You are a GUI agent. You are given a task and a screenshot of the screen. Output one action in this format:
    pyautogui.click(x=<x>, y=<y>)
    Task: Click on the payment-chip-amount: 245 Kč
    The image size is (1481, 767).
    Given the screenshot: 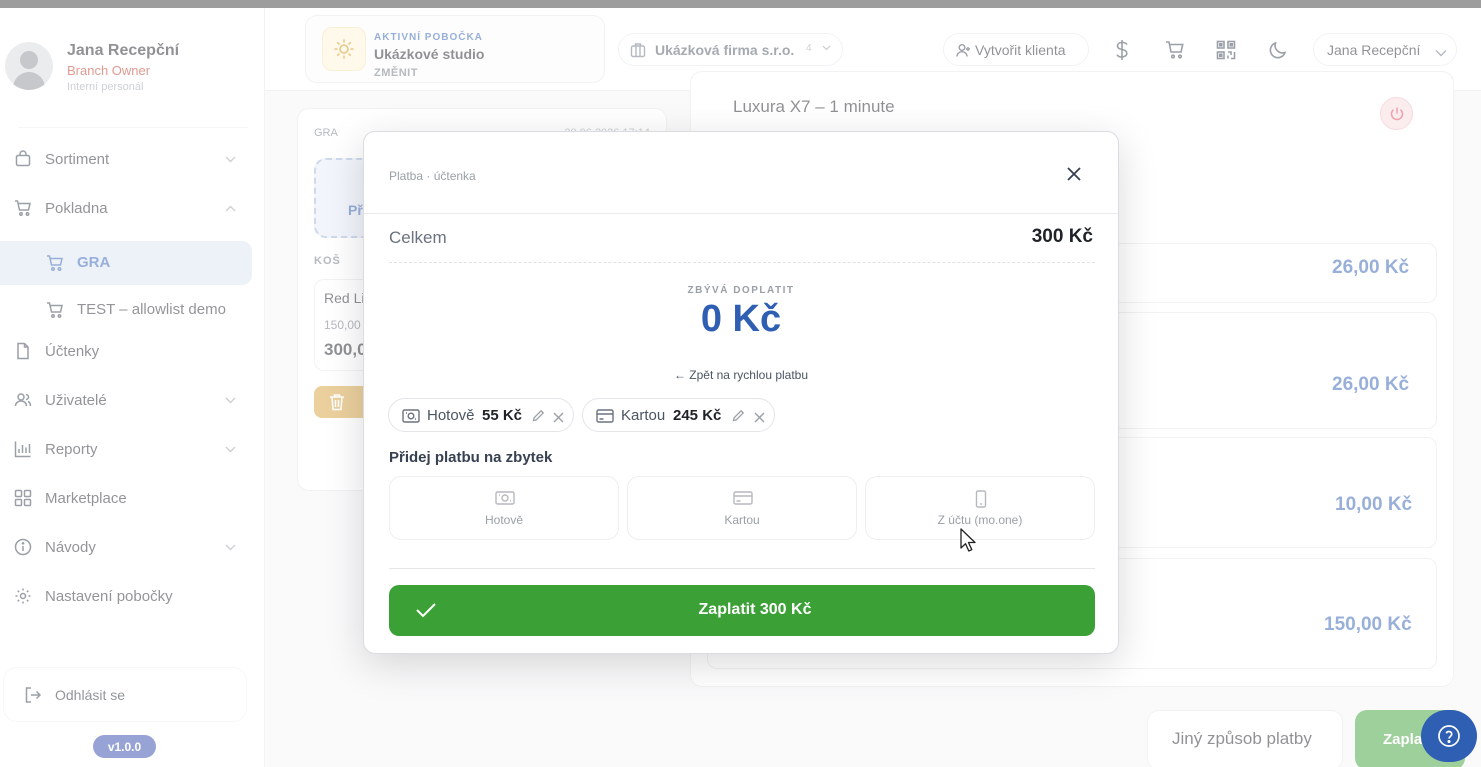 What is the action you would take?
    pyautogui.click(x=697, y=415)
    